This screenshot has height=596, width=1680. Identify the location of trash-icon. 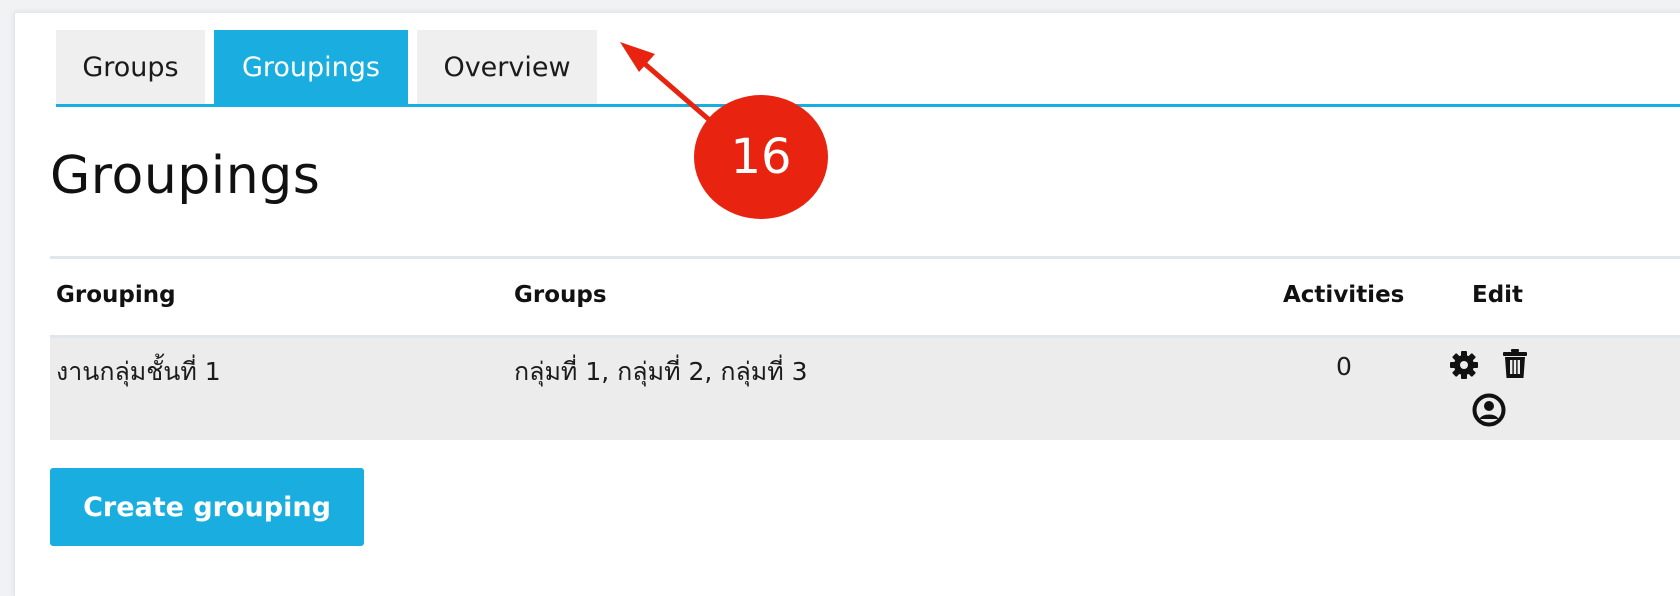
(1515, 364).